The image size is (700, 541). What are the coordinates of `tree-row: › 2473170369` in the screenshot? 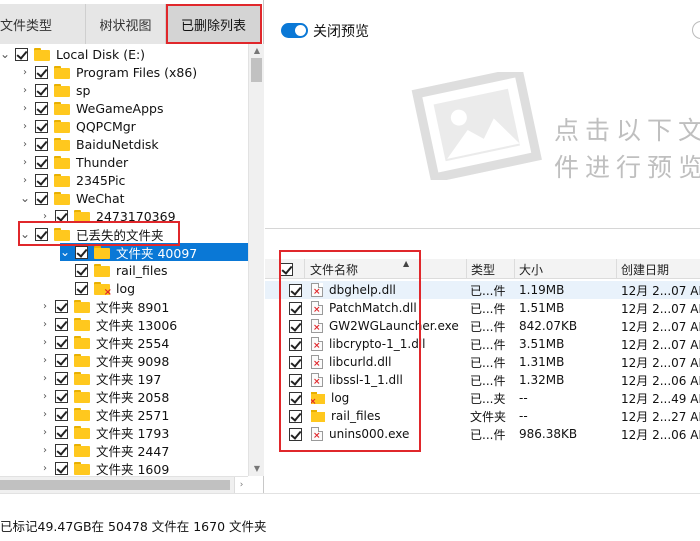 It's located at (124, 216).